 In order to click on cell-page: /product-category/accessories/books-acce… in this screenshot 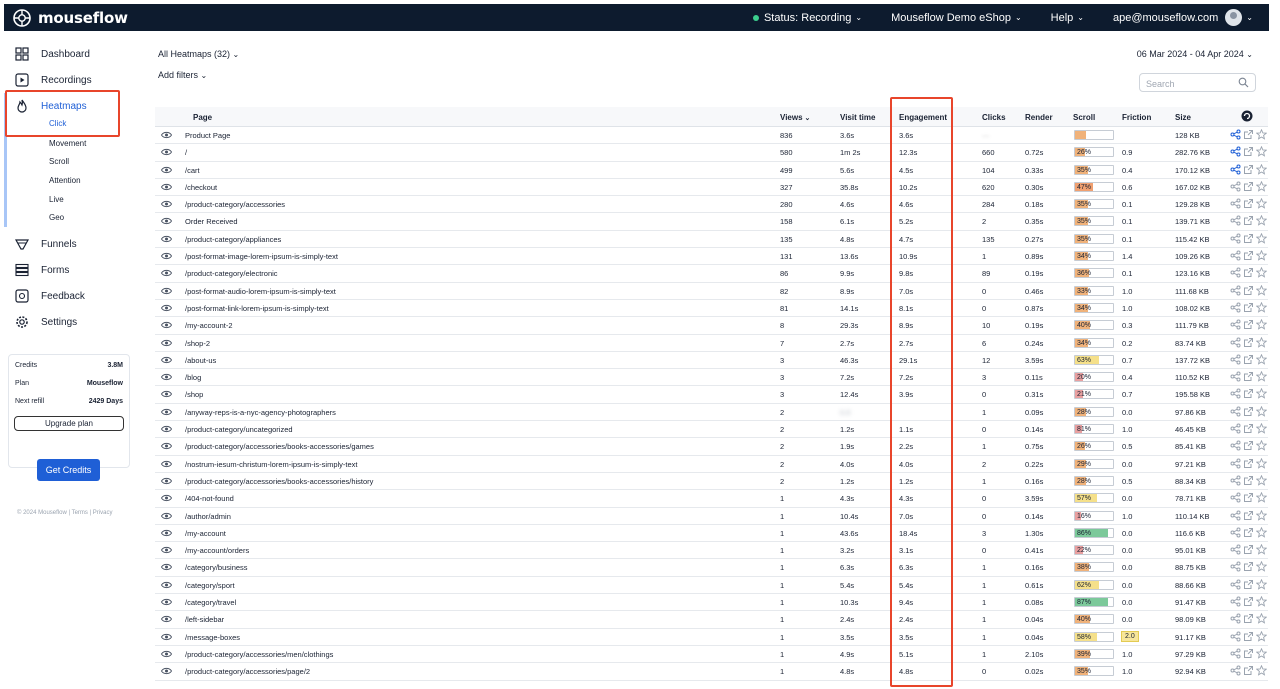, I will do `click(279, 446)`.